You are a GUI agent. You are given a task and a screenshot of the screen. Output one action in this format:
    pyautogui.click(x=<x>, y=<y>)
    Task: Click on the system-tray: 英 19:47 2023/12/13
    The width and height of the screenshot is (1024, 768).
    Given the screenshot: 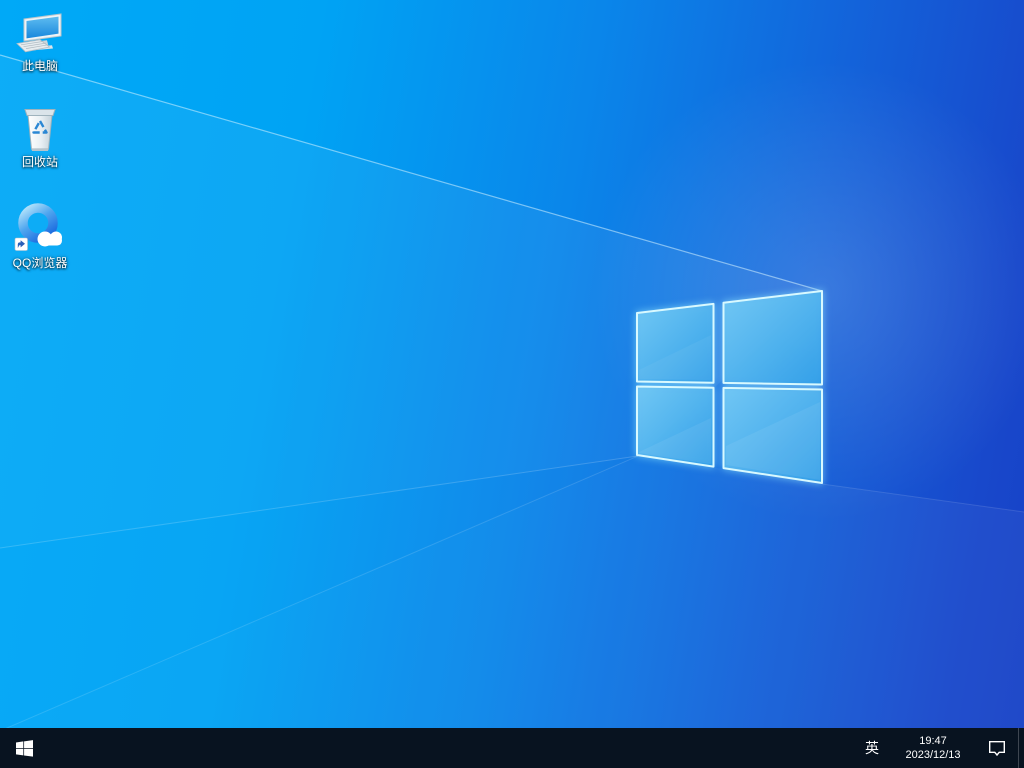 What is the action you would take?
    pyautogui.click(x=939, y=748)
    